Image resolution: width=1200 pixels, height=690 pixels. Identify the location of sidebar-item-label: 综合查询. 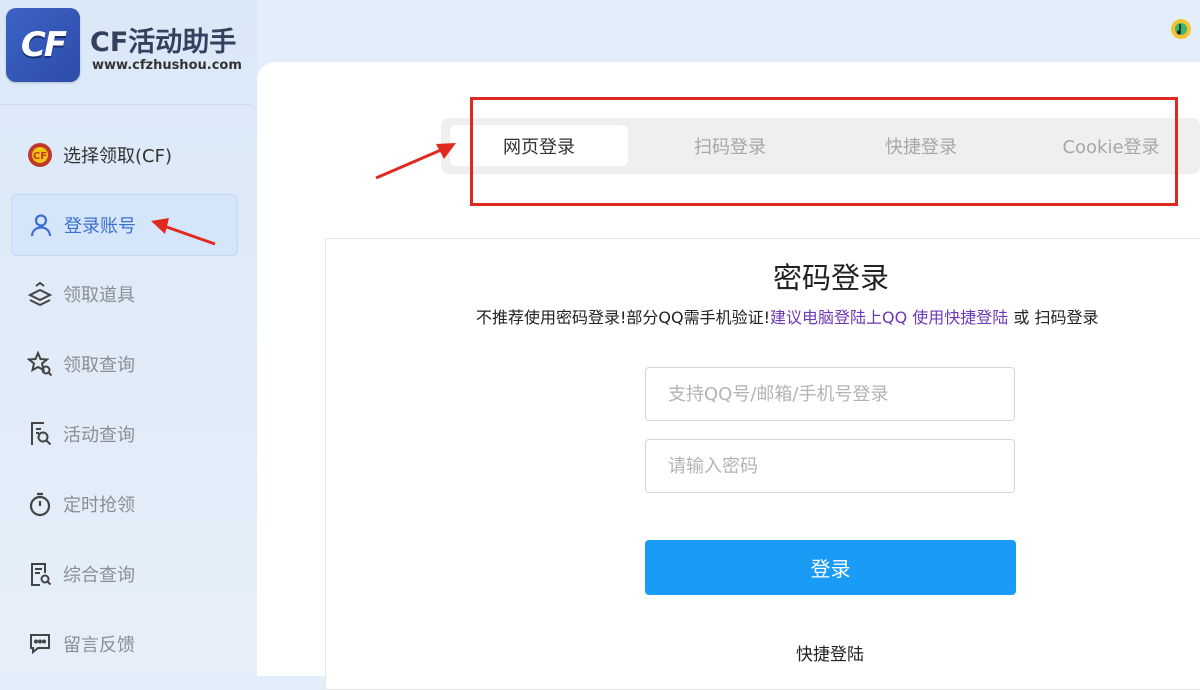
(99, 575).